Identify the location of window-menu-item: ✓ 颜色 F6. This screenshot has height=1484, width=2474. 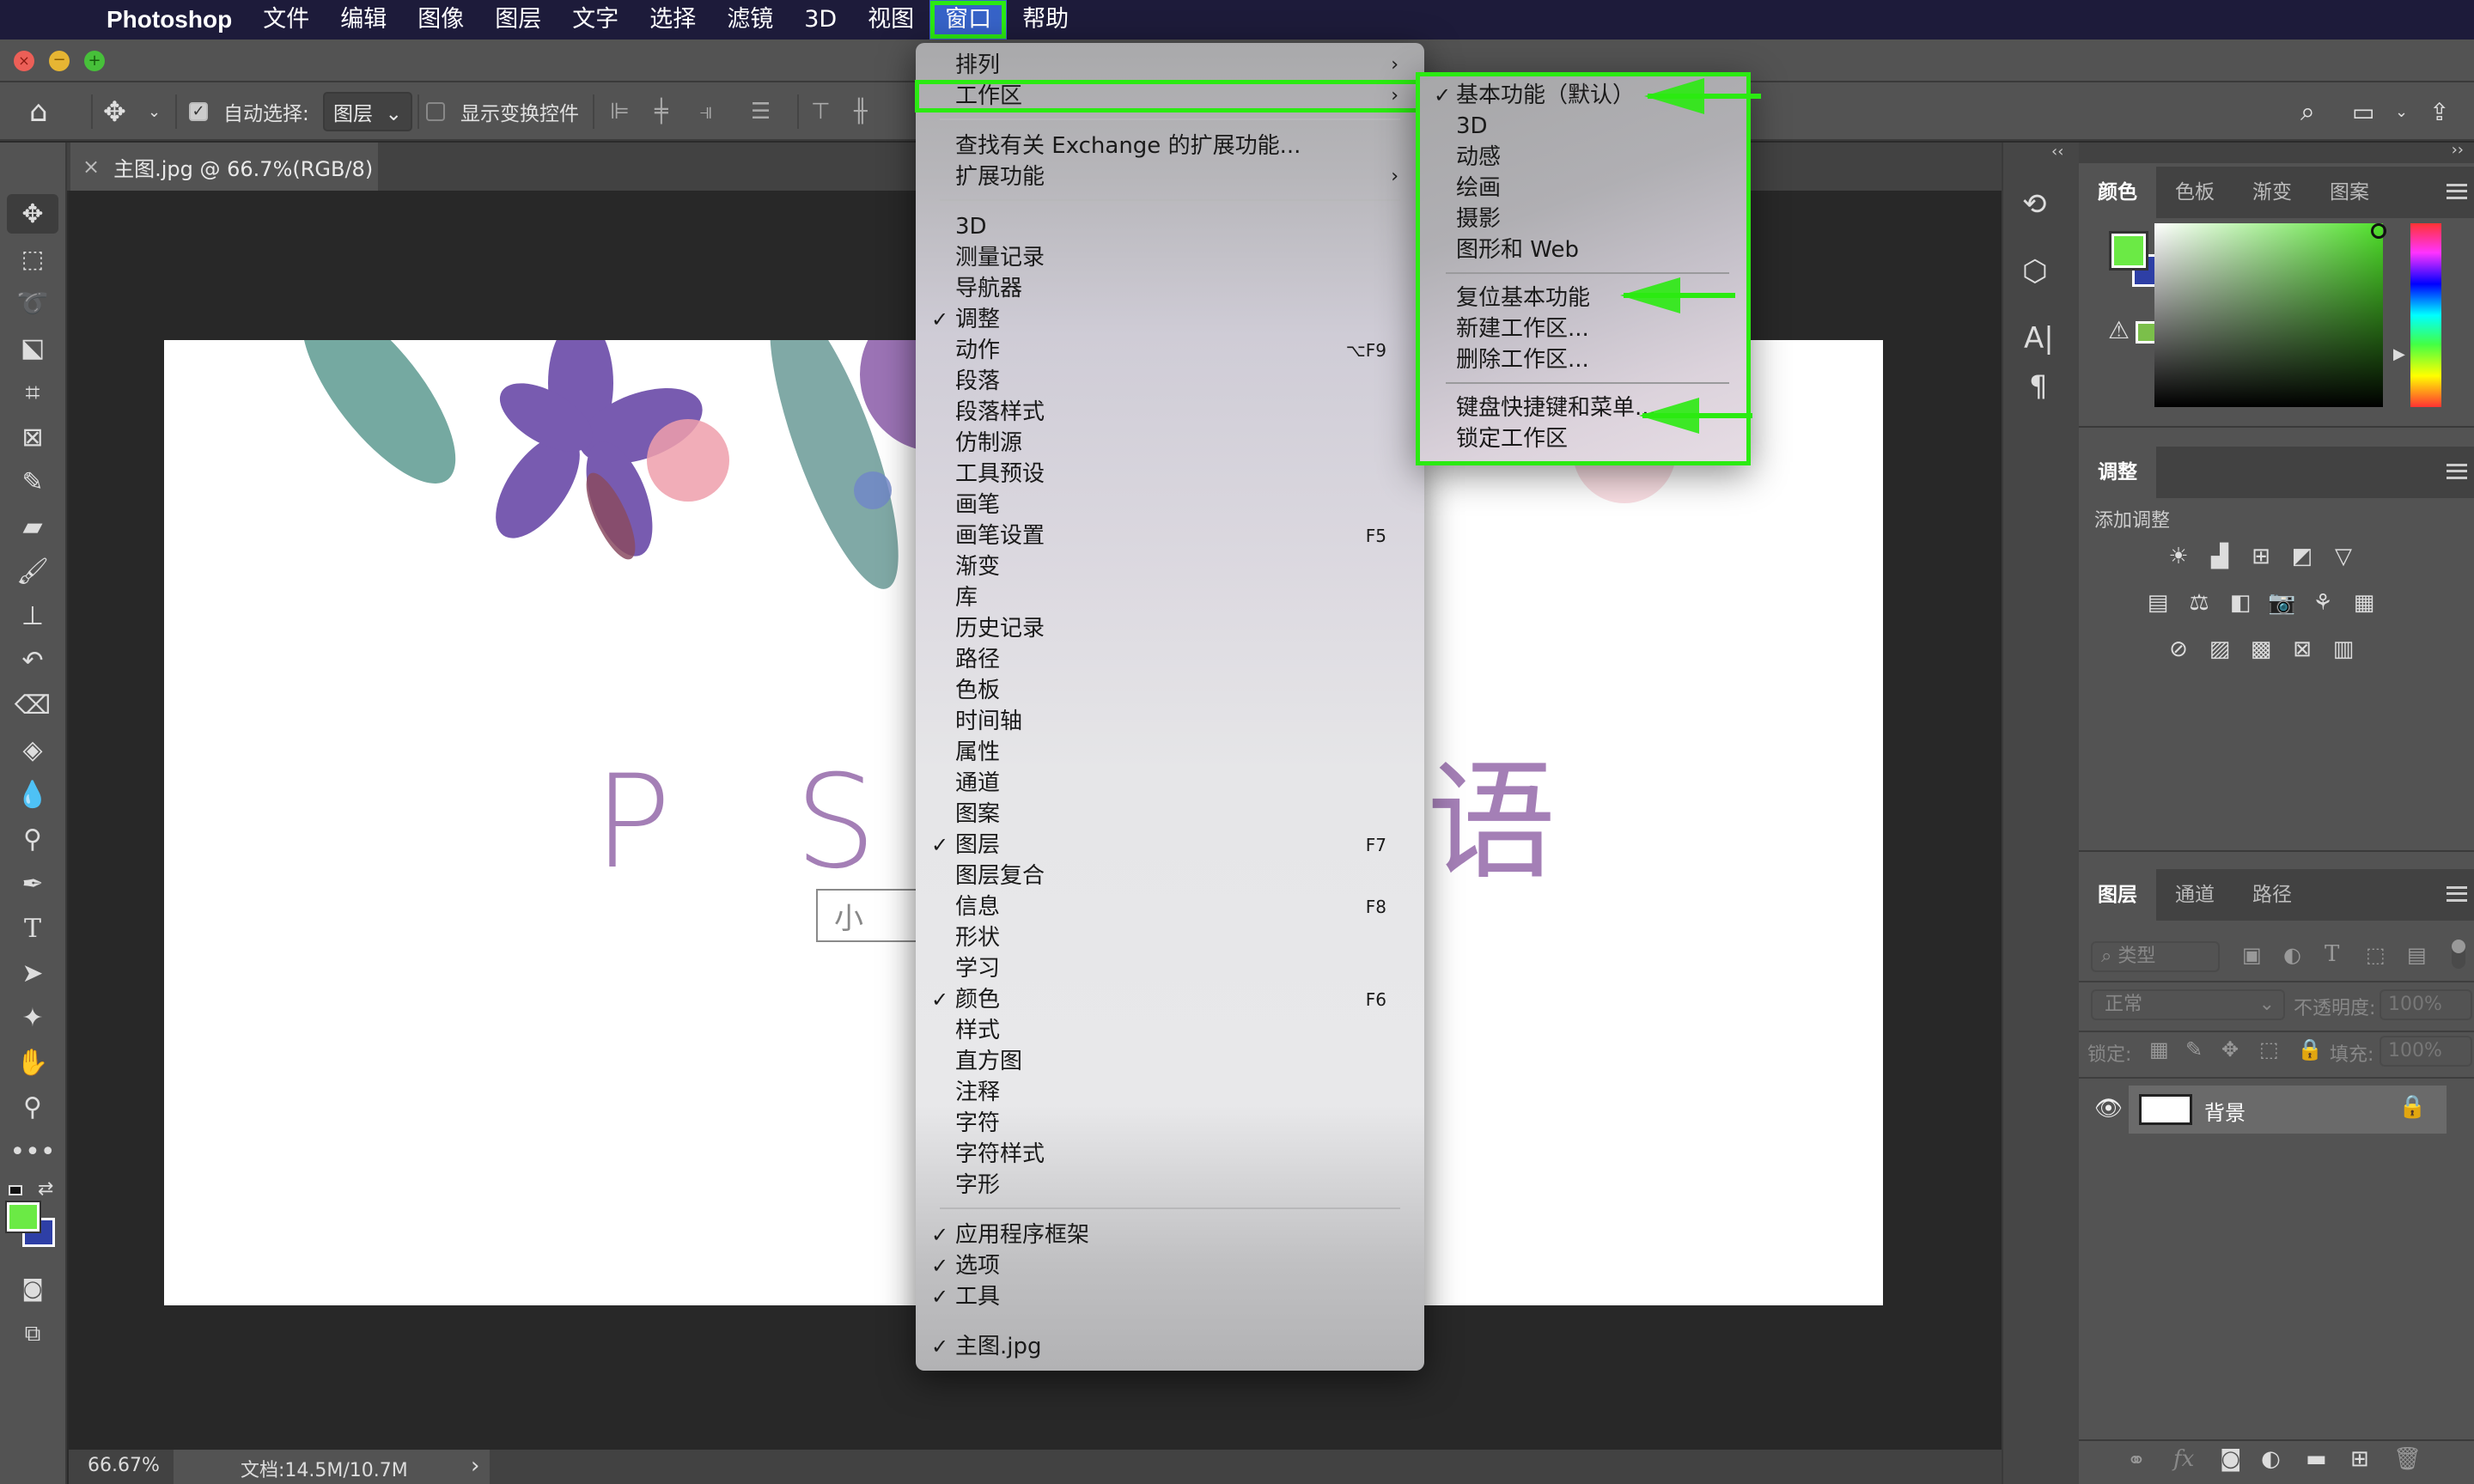
(1170, 1000).